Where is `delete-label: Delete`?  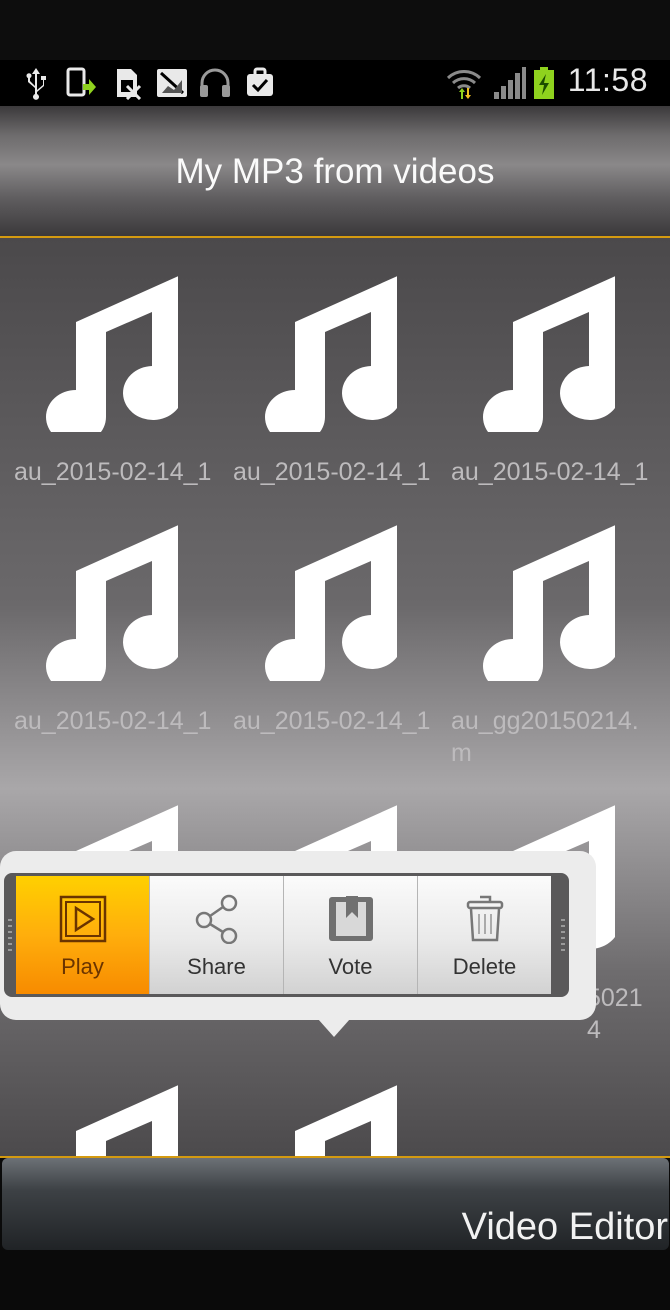
delete-label: Delete is located at coordinates (484, 966).